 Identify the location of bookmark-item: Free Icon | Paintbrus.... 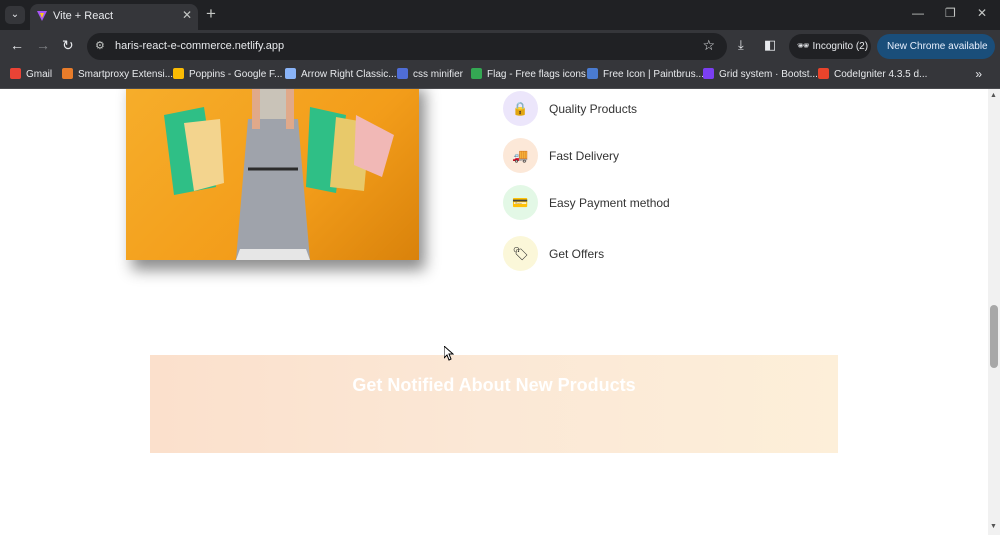
(645, 74).